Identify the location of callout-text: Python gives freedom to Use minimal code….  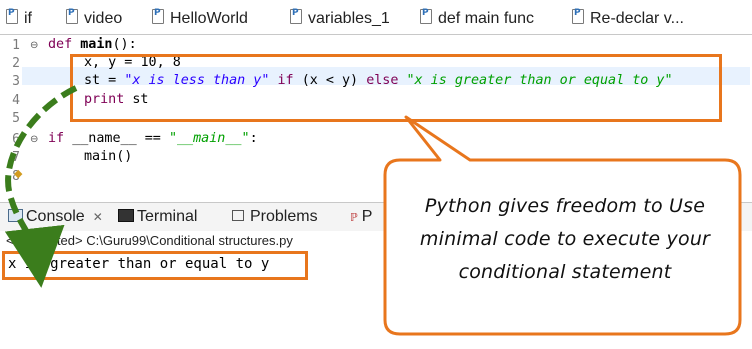
(565, 239).